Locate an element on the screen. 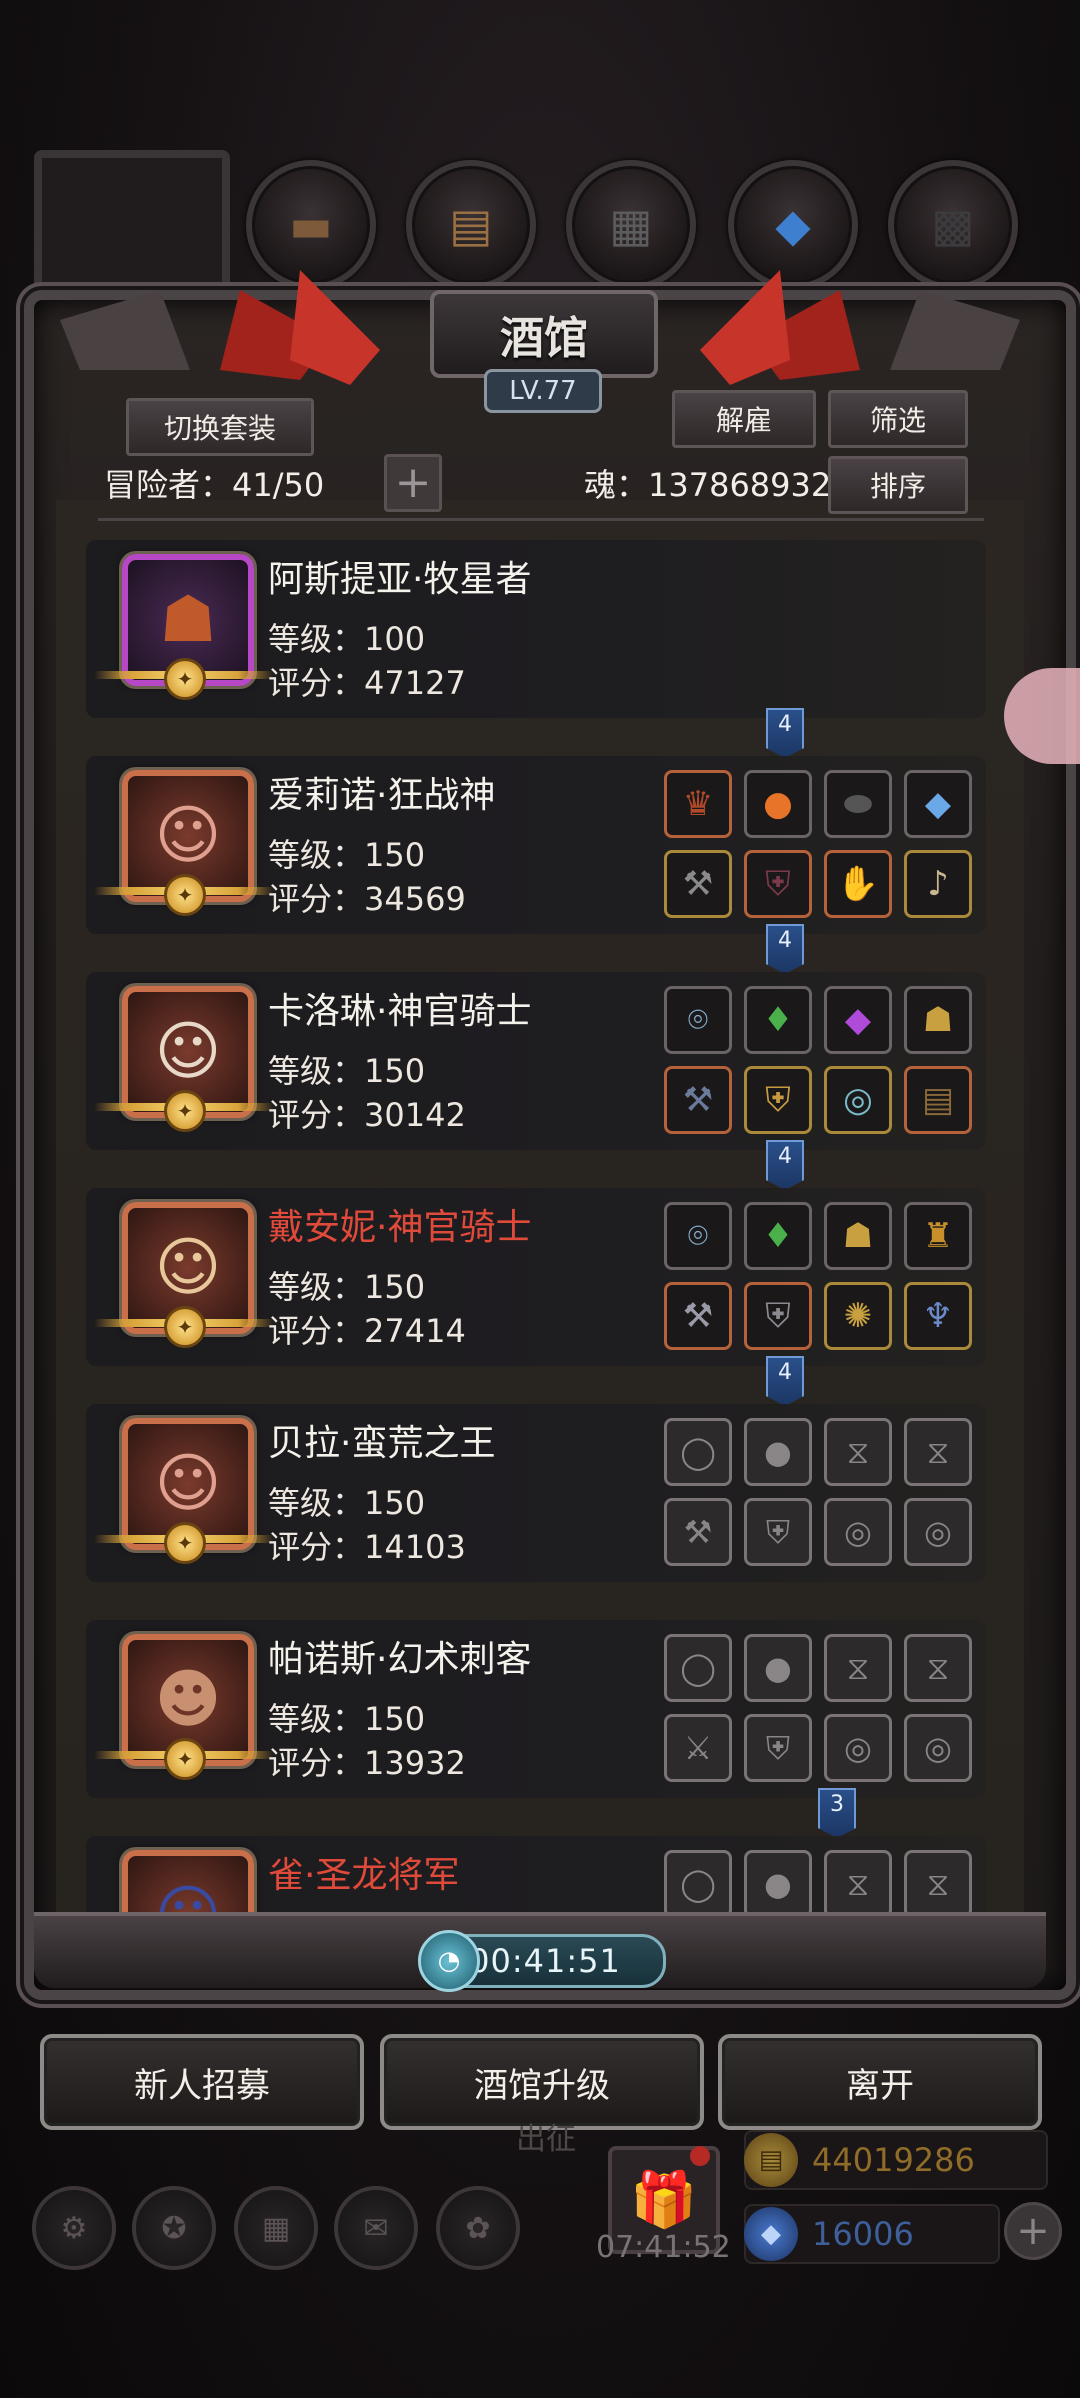 The image size is (1080, 2398). hud-mail-icon: ✉ is located at coordinates (376, 2228).